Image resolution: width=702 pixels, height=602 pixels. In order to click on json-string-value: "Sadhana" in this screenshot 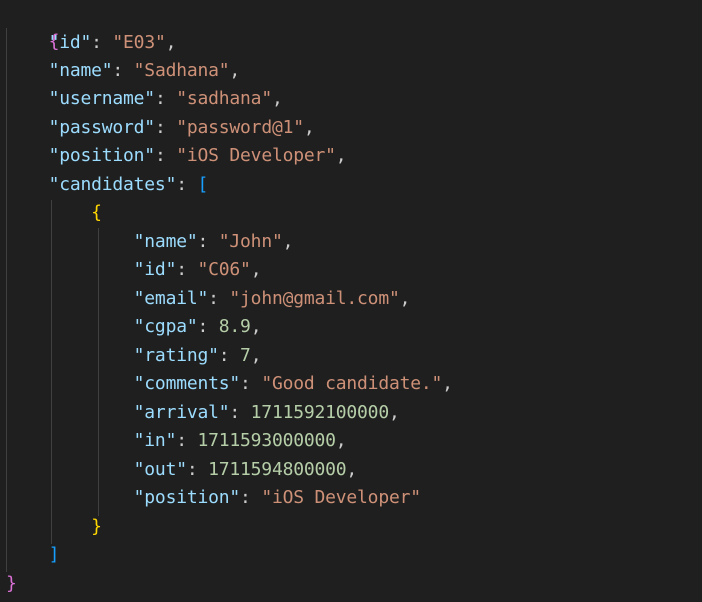, I will do `click(181, 70)`.